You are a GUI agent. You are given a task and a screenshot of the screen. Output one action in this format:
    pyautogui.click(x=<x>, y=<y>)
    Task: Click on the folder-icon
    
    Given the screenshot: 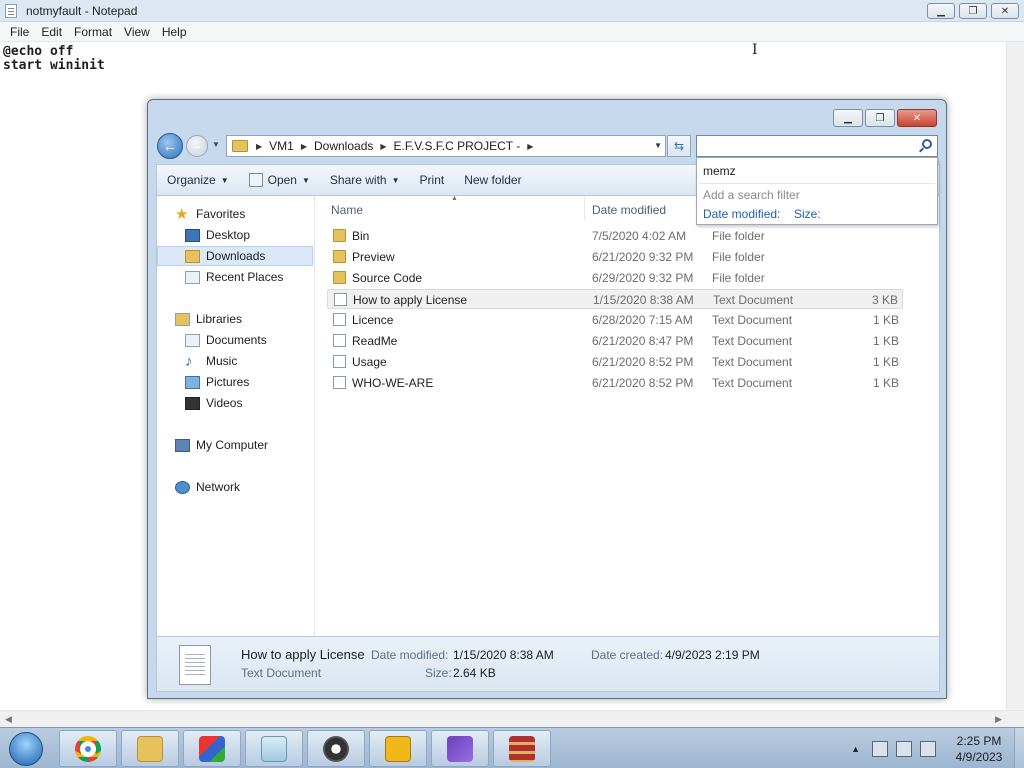 What is the action you would take?
    pyautogui.click(x=150, y=748)
    